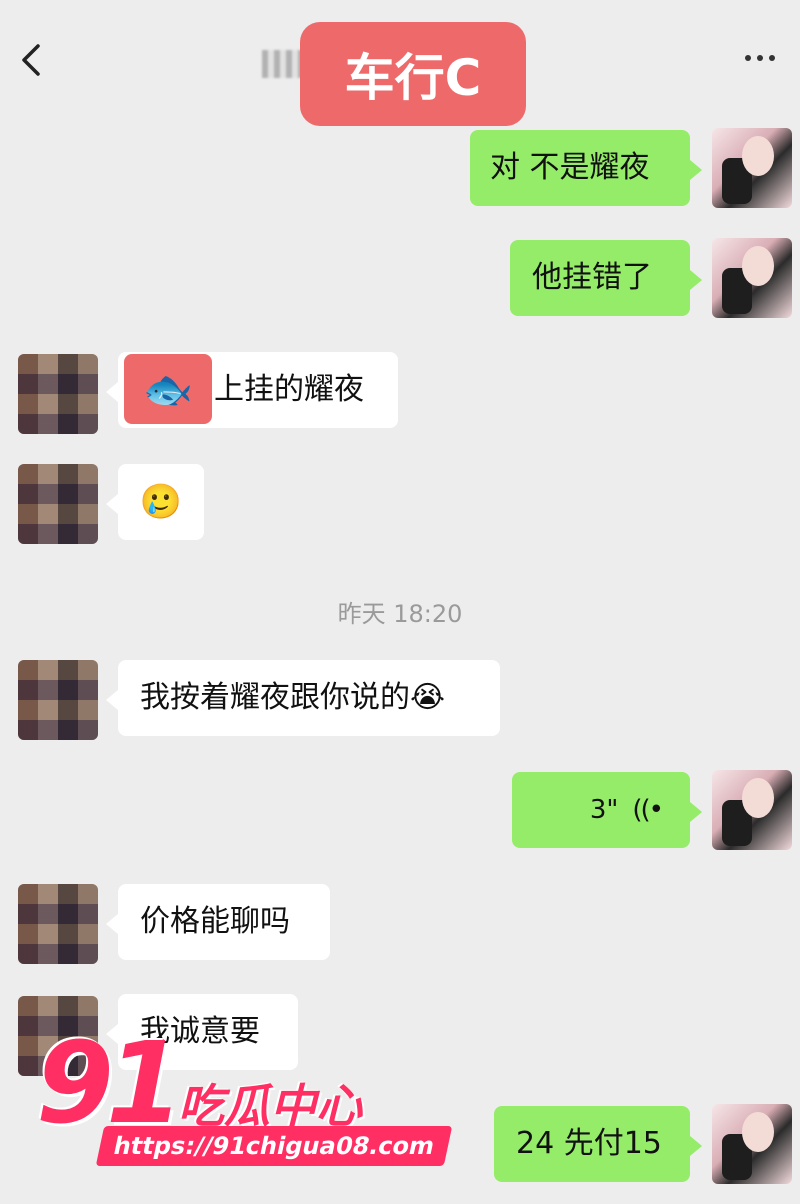  Describe the element at coordinates (413, 74) in the screenshot. I see `chat-title: 车行C` at that location.